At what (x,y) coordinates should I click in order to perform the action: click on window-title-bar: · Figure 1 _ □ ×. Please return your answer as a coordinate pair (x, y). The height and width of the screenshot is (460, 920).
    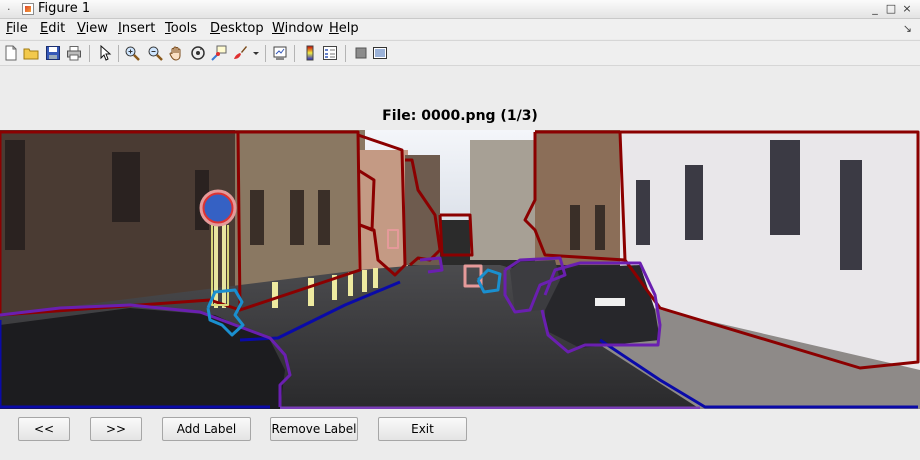
    Looking at the image, I should click on (460, 9).